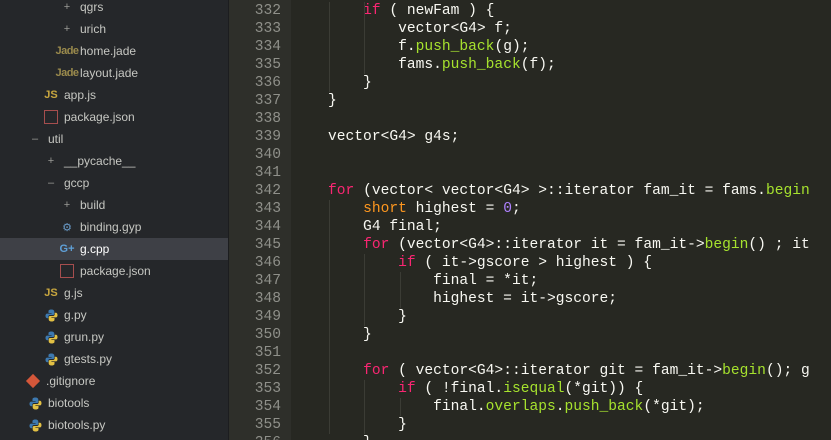 The height and width of the screenshot is (440, 831). Describe the element at coordinates (67, 249) in the screenshot. I see `cpp-file-icon: G+` at that location.